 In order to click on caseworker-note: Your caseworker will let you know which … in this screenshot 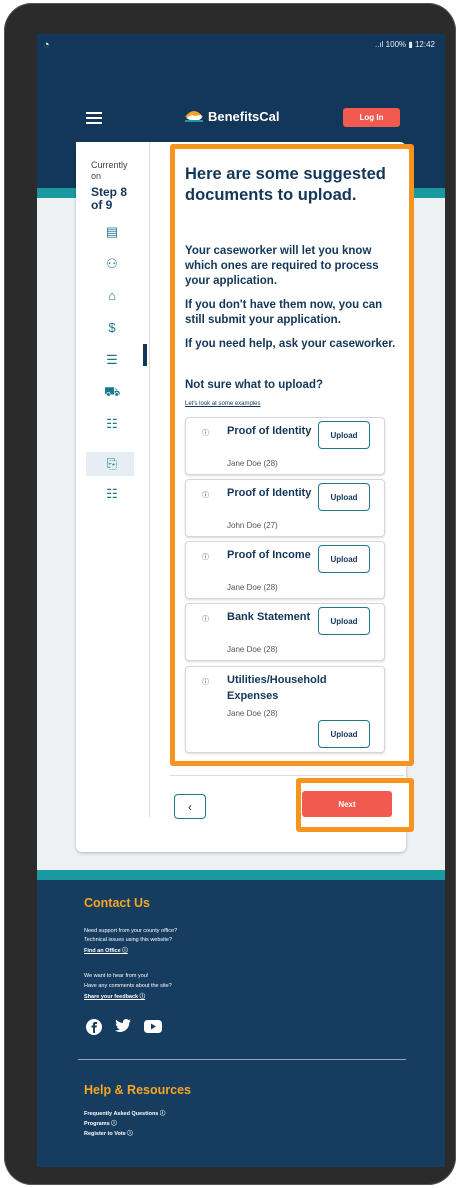, I will do `click(282, 266)`.